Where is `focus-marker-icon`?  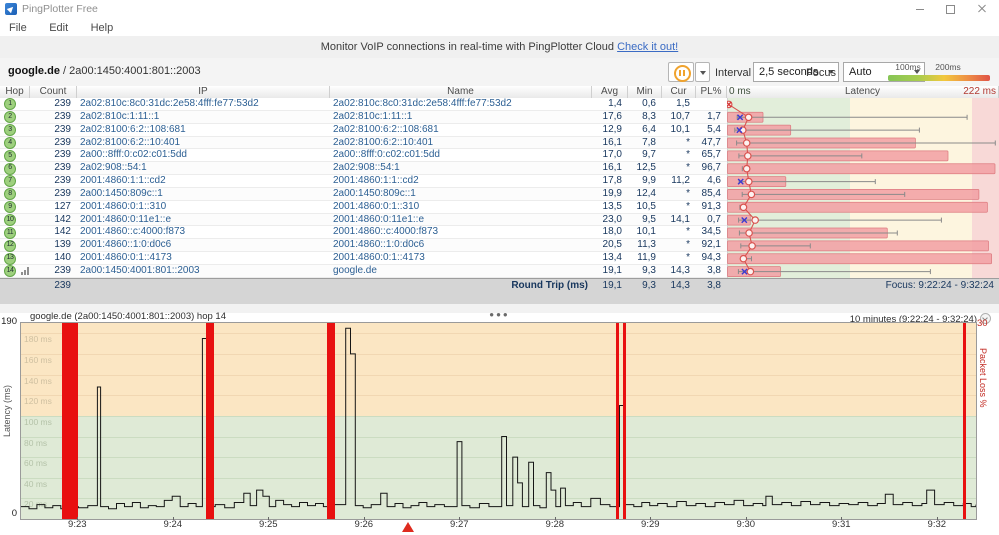
focus-marker-icon is located at coordinates (408, 527).